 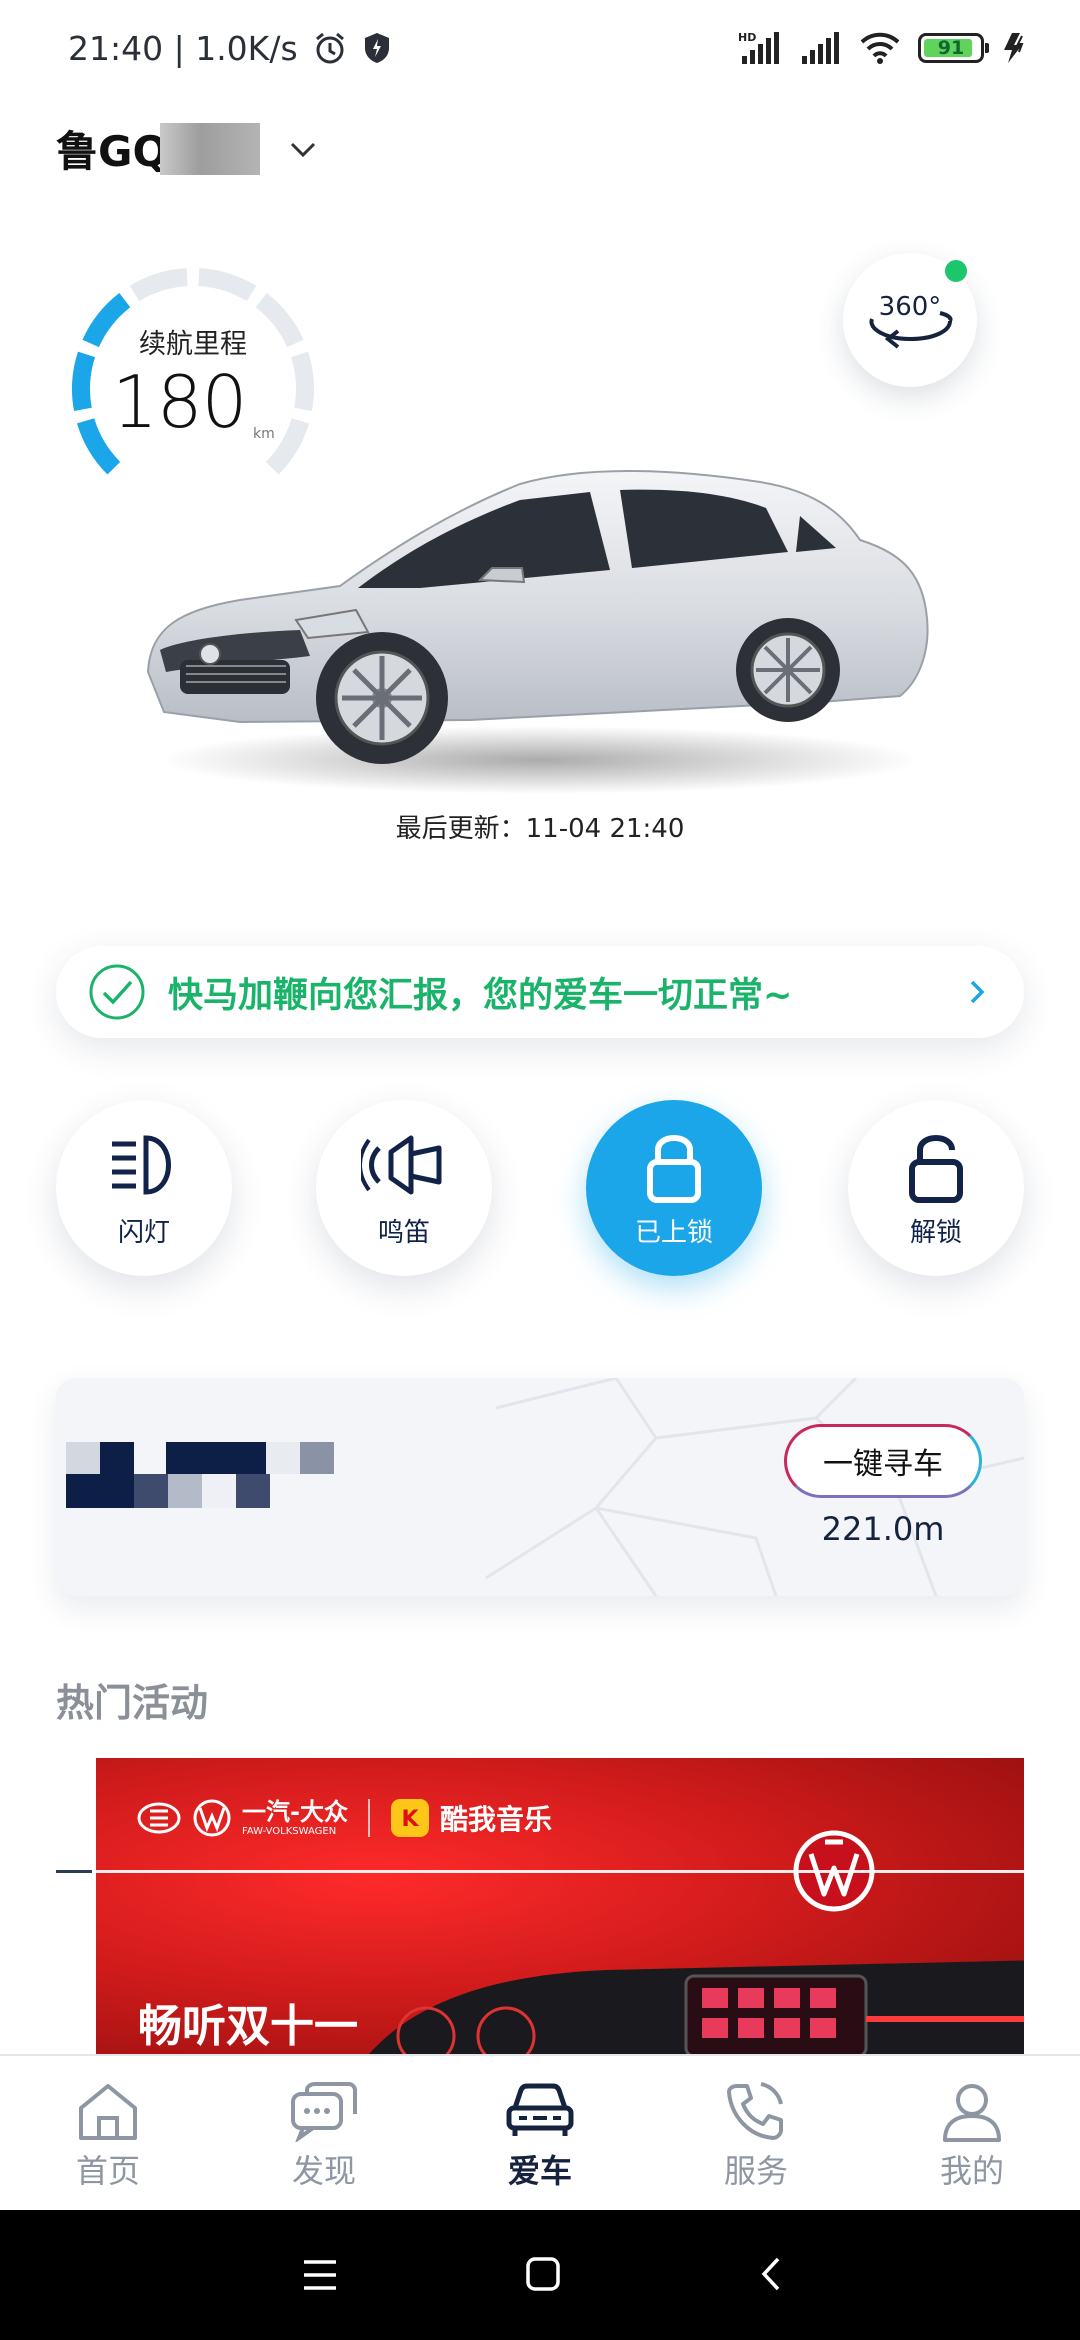 I want to click on system-nav-bar, so click(x=540, y=2275).